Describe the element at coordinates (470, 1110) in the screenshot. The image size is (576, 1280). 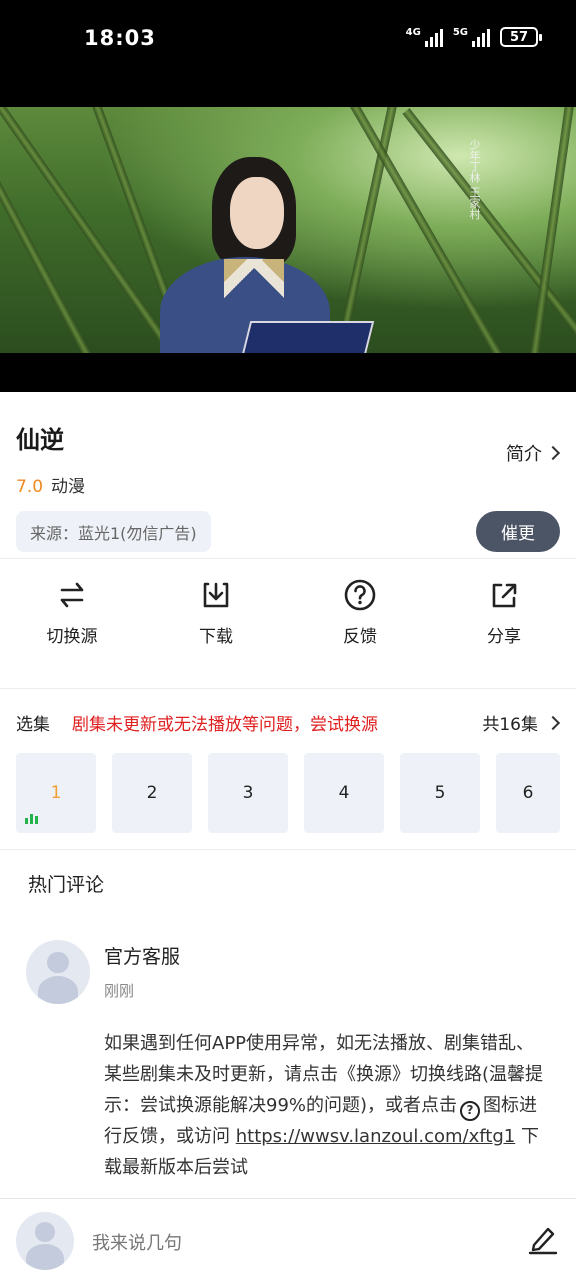
I see `help-icon: ?` at that location.